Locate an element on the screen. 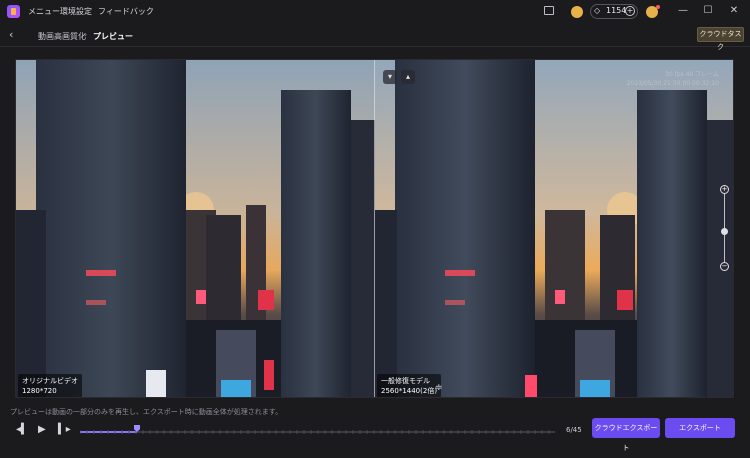  enhanced-video-label: 一般修復モデル 2560*1440(2倍) is located at coordinates (409, 385).